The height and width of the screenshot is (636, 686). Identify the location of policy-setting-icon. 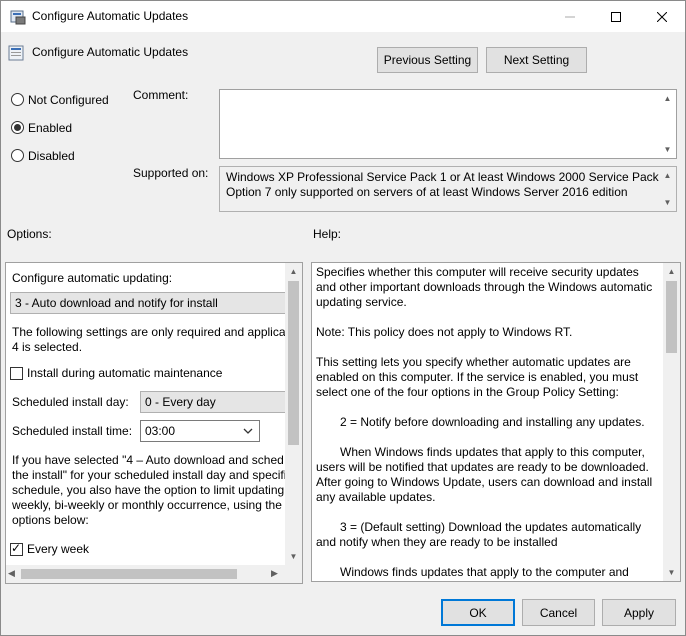
(16, 53).